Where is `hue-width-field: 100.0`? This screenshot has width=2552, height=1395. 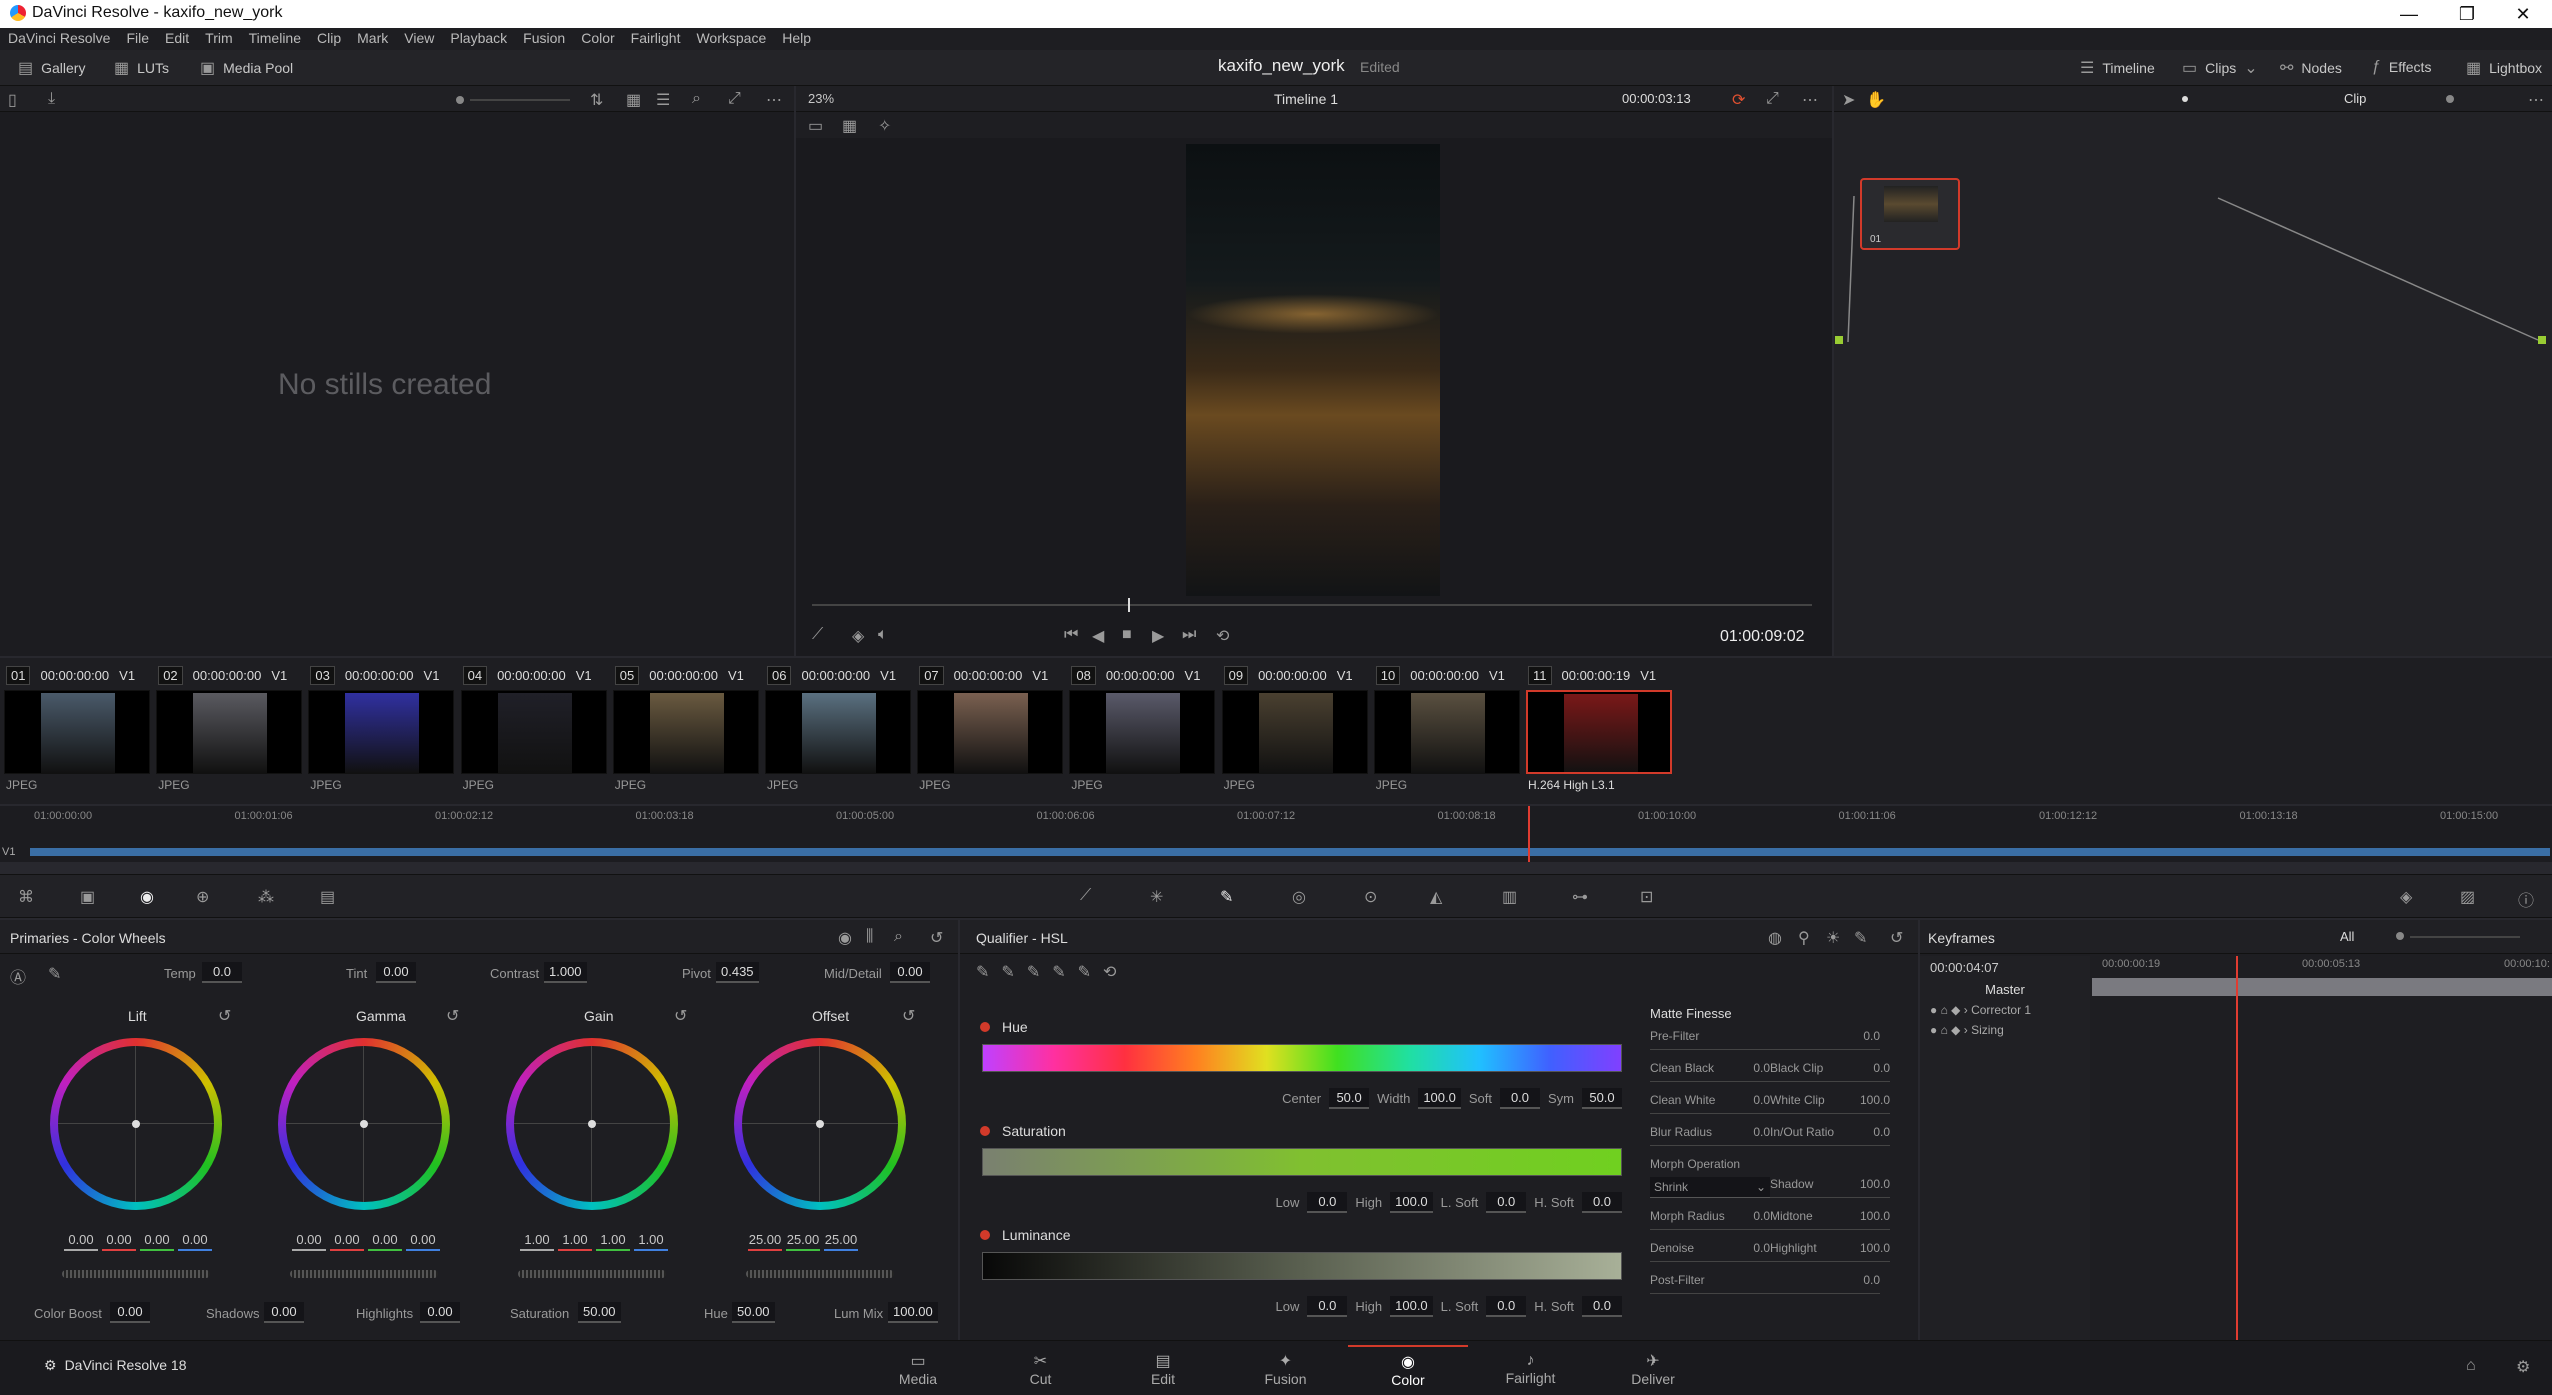 hue-width-field: 100.0 is located at coordinates (1439, 1098).